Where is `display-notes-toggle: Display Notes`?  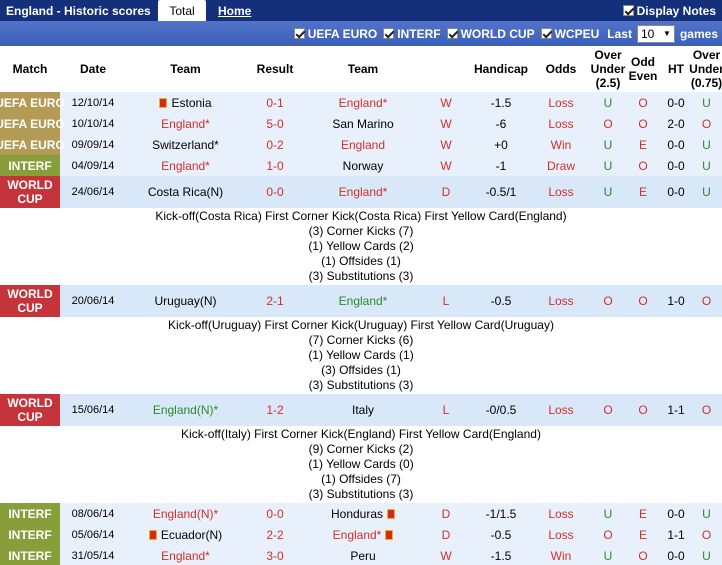 display-notes-toggle: Display Notes is located at coordinates (672, 11).